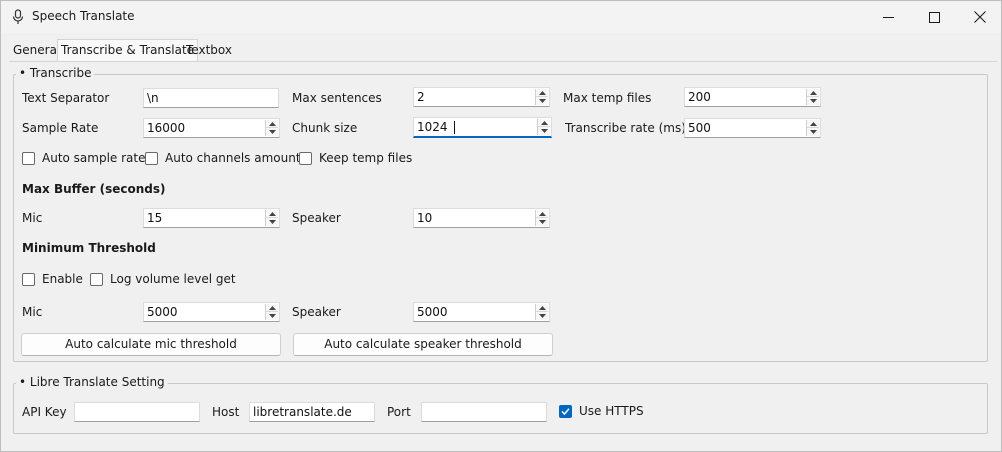  I want to click on max-temp-files-value: 200, so click(699, 97).